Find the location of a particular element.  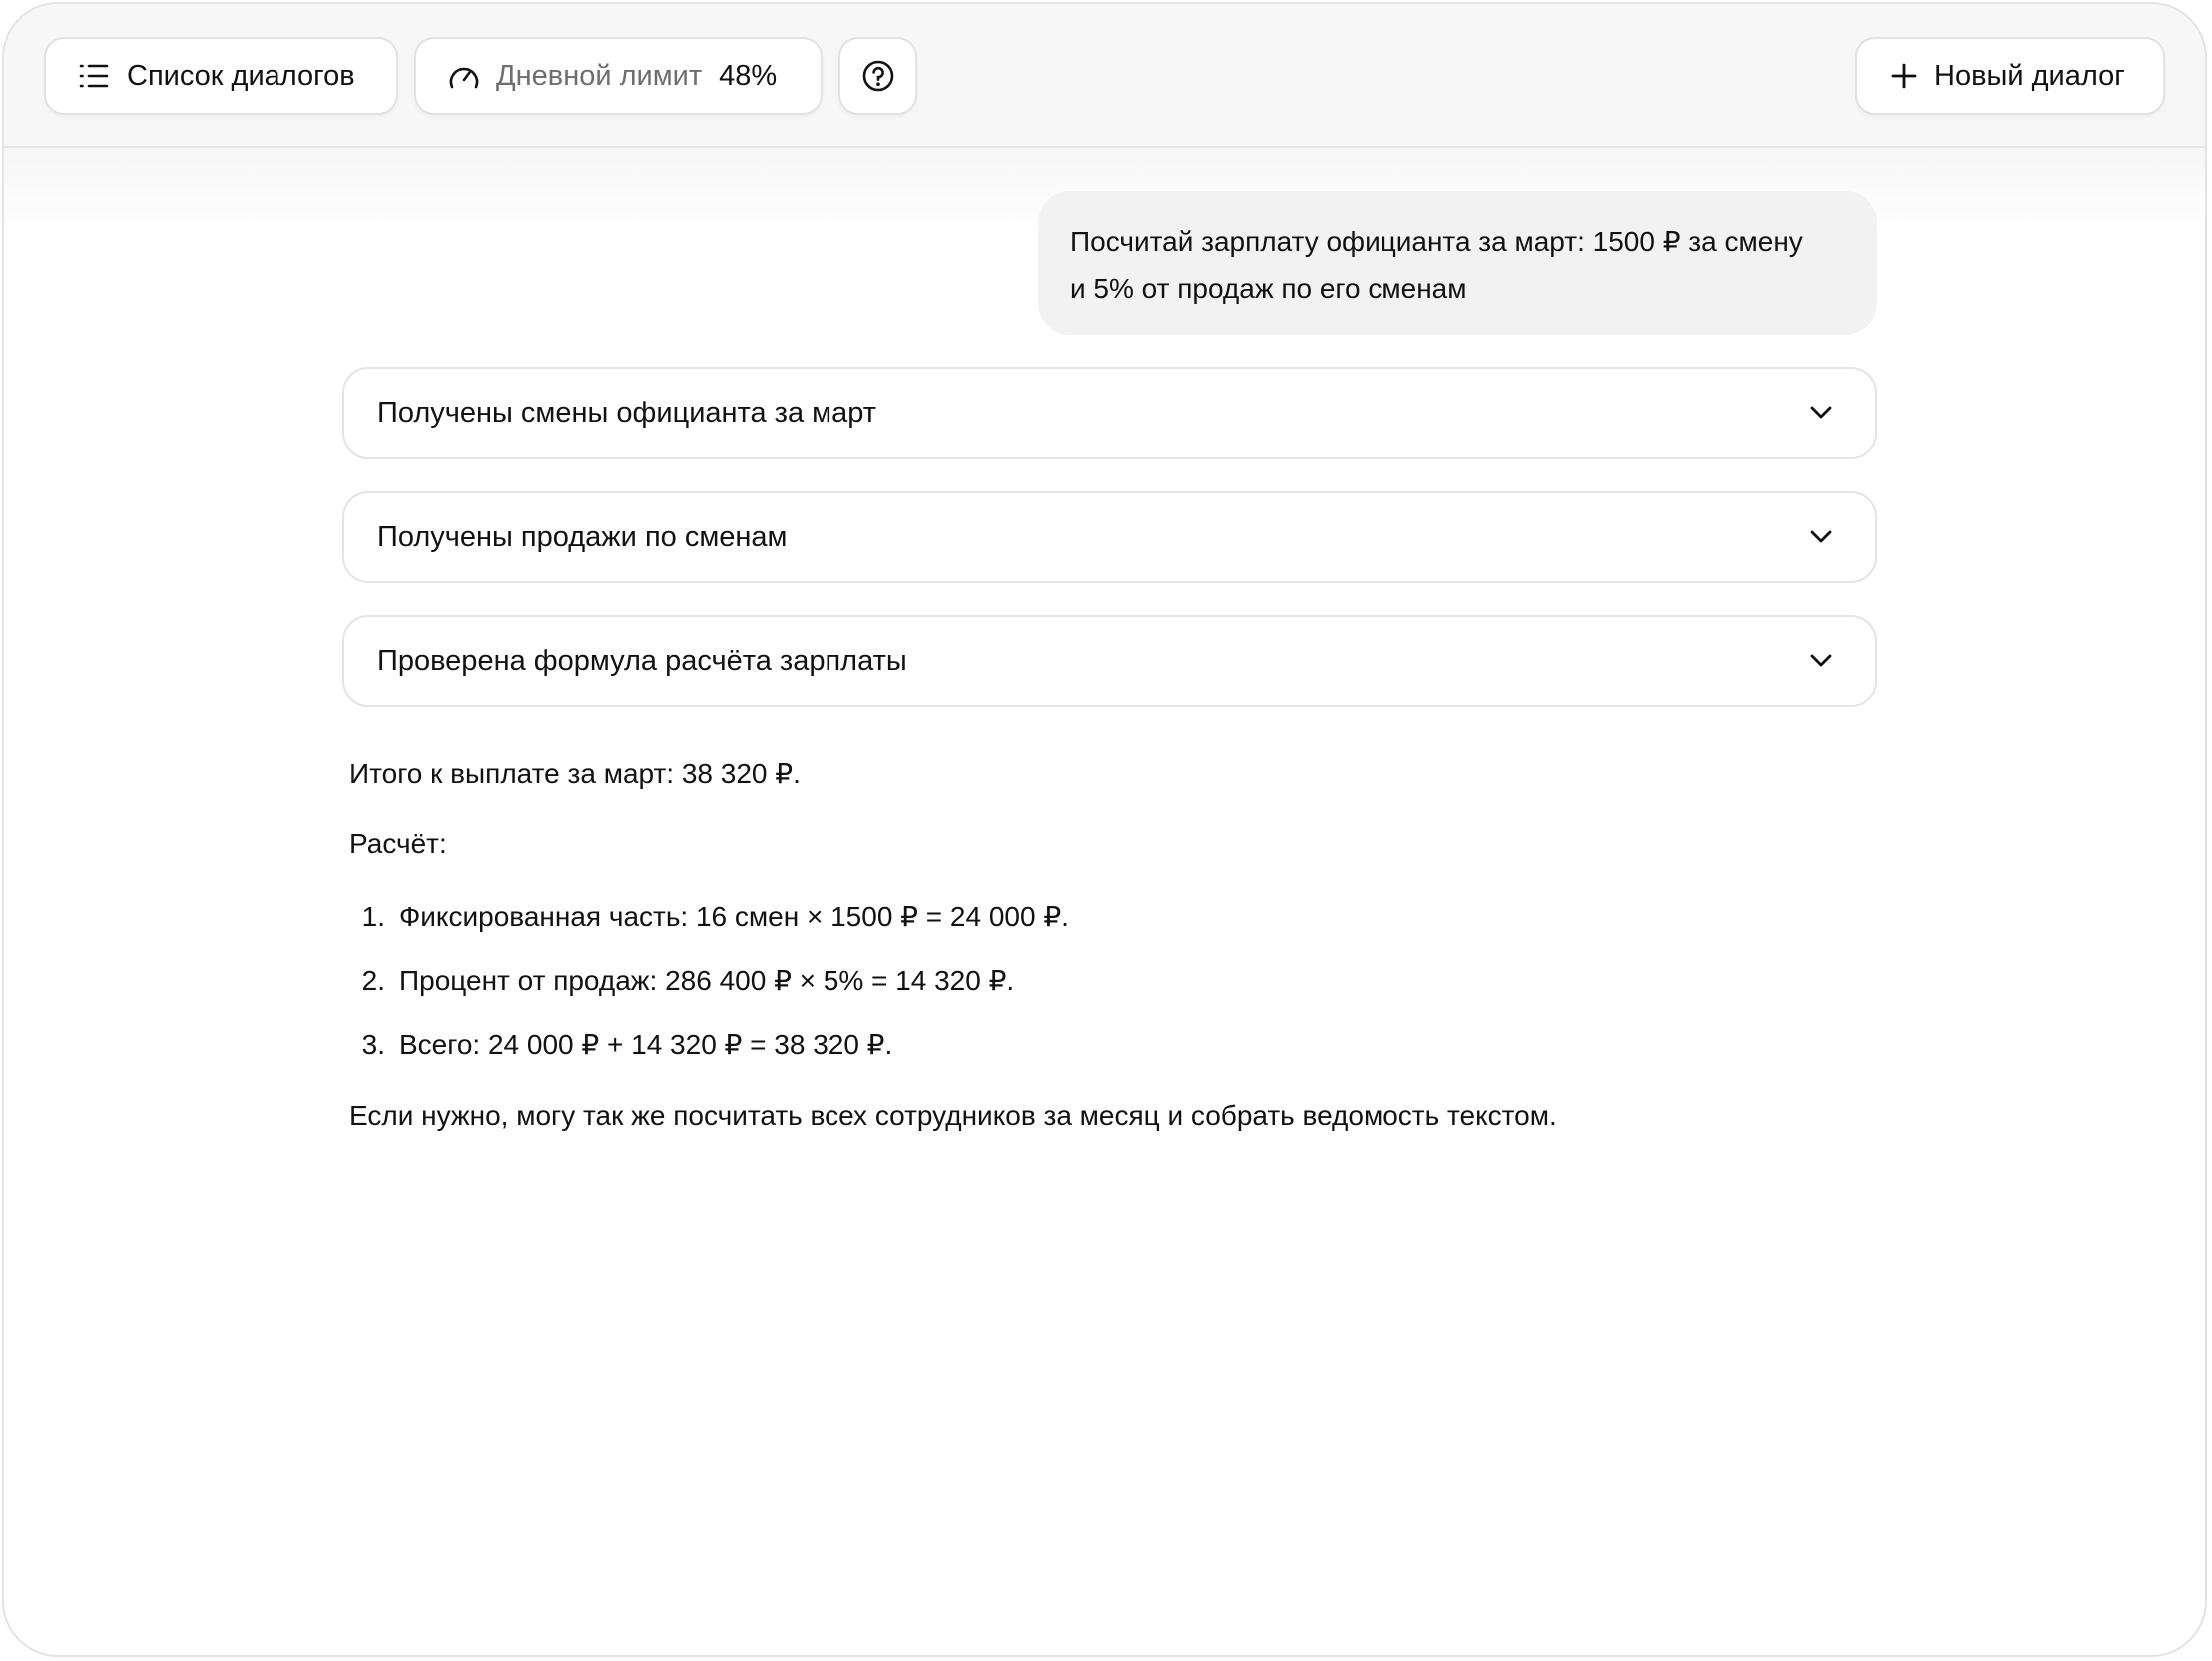

answer-list-item: 3. Всего: 24 000 ₽ + 14 320 ₽ = 38 320 ₽. is located at coordinates (615, 1045).